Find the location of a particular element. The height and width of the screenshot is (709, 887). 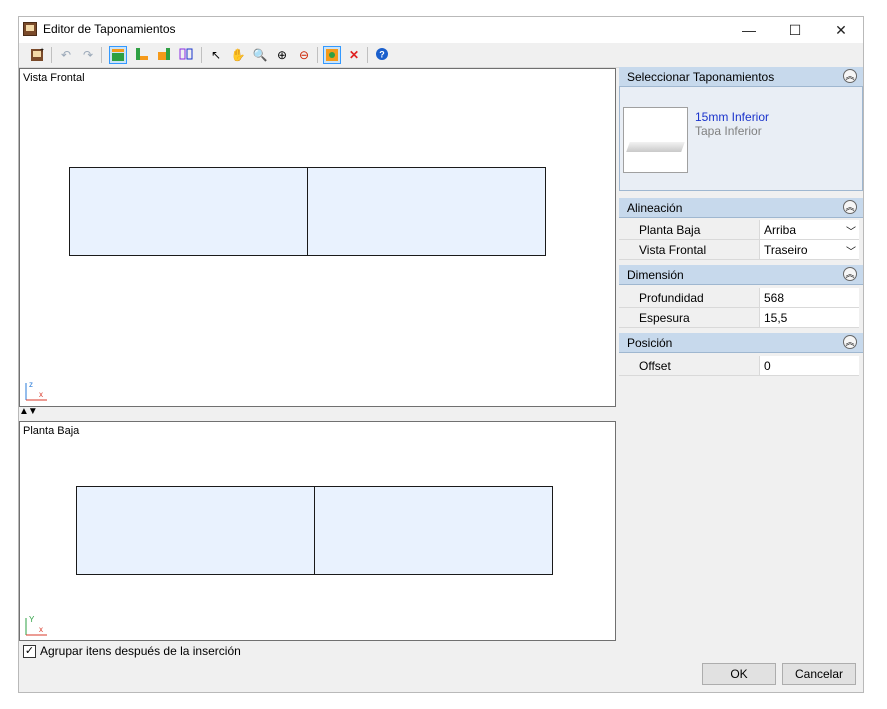

select-list: 15mm Inferior Tapa Inferior is located at coordinates (741, 139).